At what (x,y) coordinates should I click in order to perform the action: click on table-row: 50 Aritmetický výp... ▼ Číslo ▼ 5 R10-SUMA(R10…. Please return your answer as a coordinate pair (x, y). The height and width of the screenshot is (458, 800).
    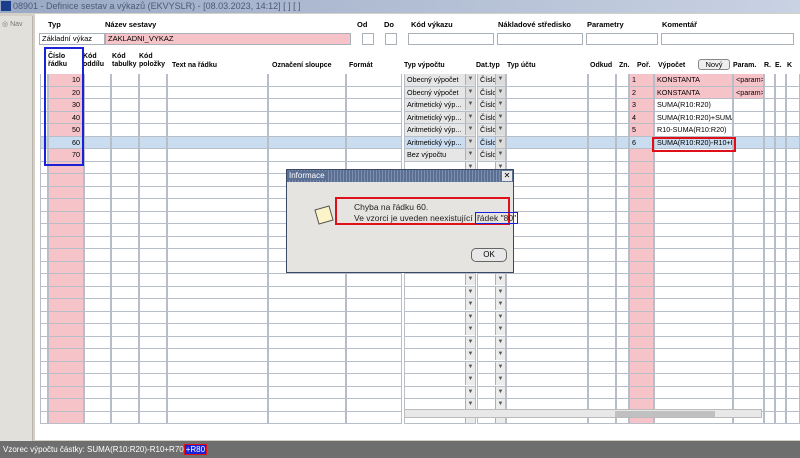
    Looking at the image, I should click on (400, 130).